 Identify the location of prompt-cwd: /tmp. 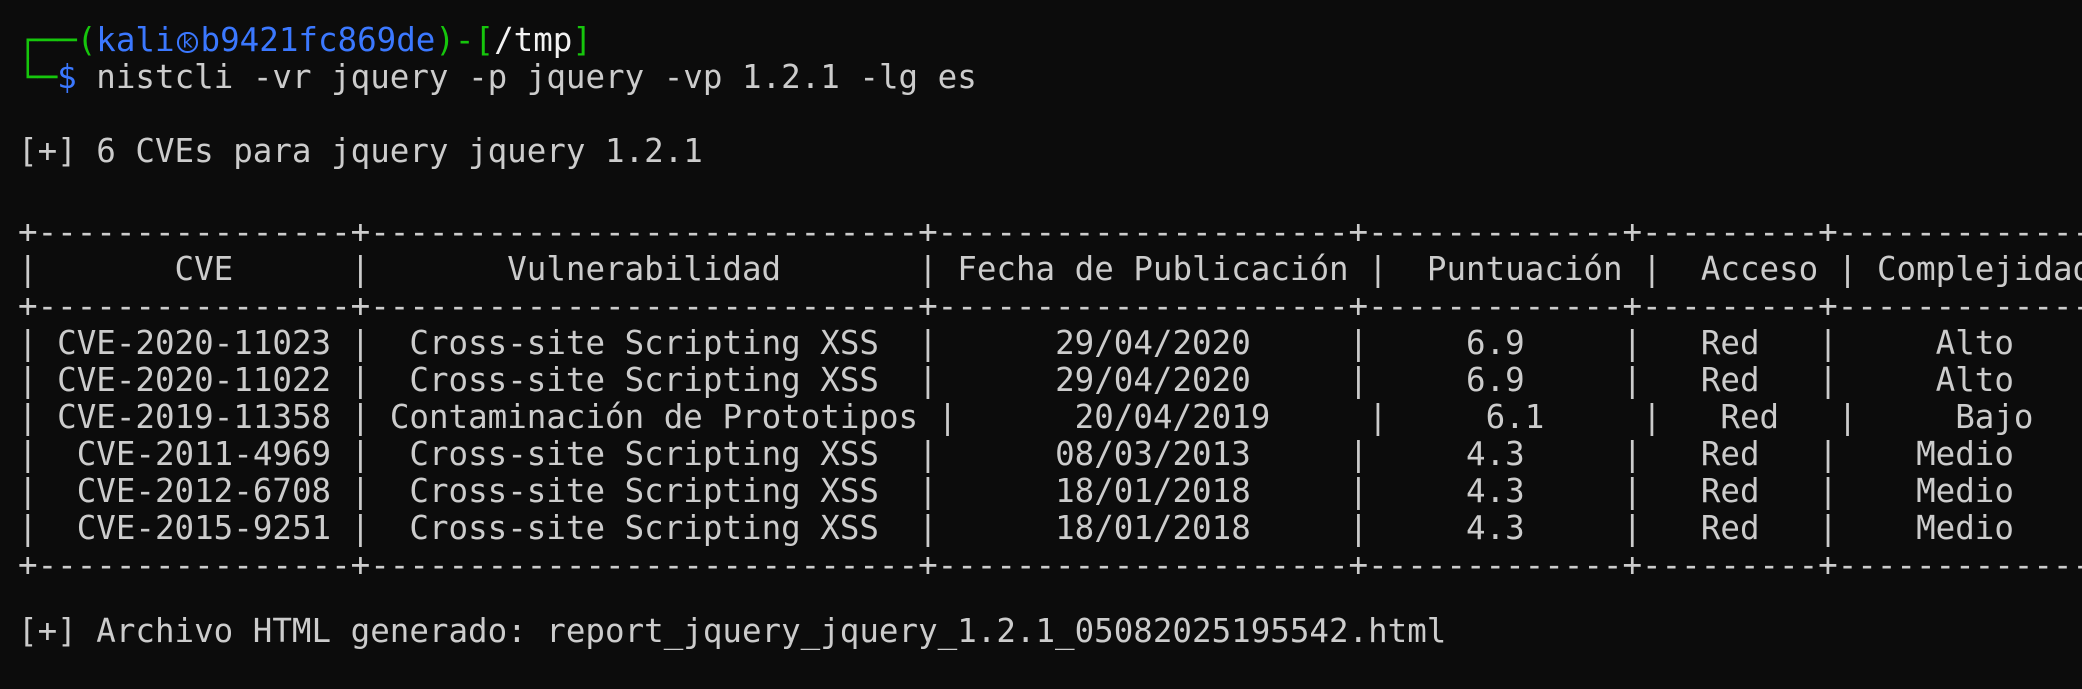
(533, 40).